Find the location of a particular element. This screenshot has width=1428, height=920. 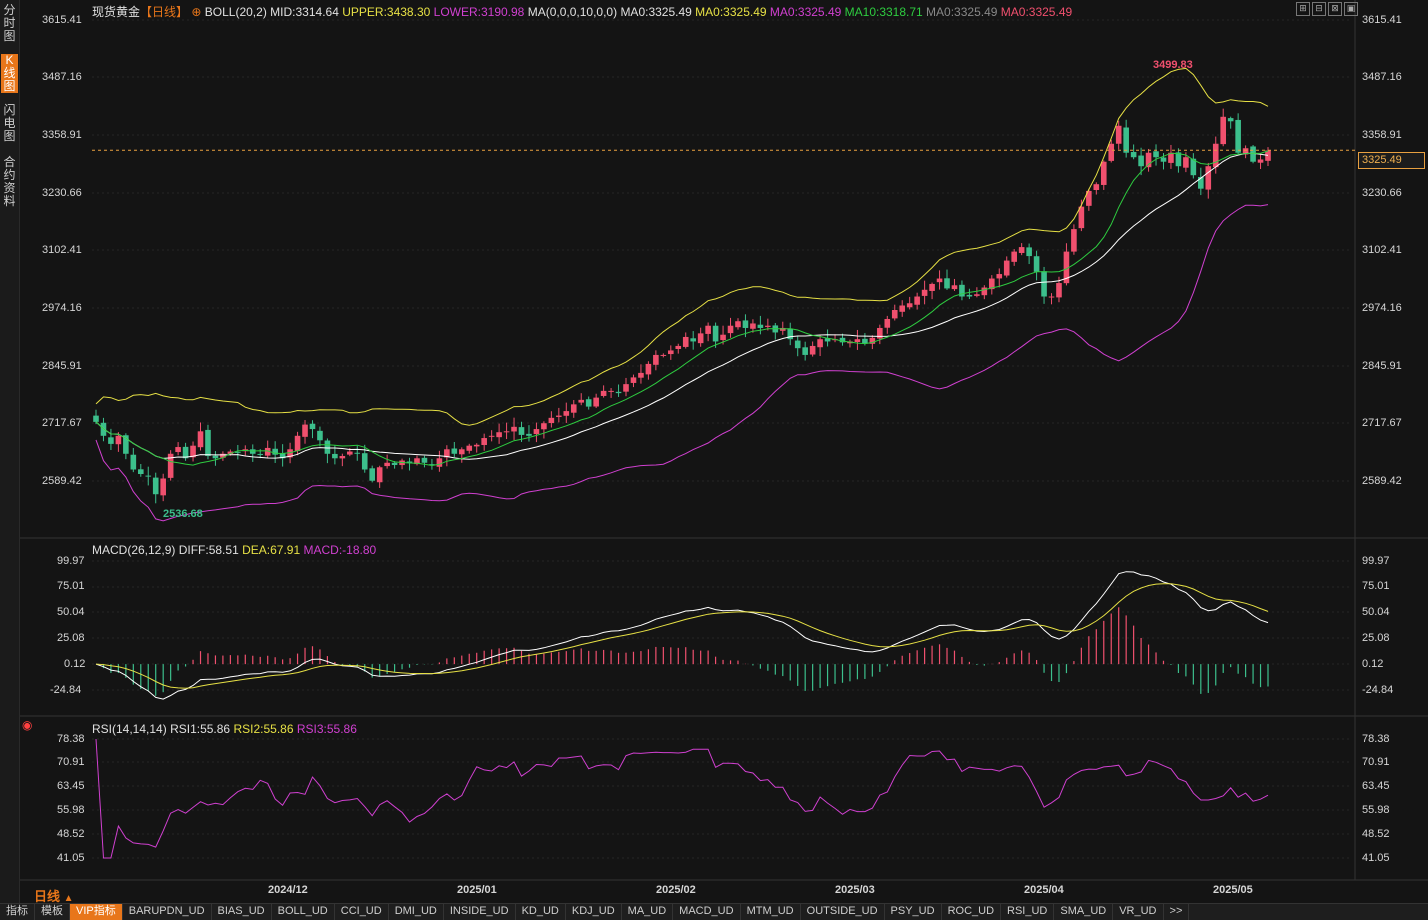

tab-mtm-ud: MTM_UD is located at coordinates (771, 912).